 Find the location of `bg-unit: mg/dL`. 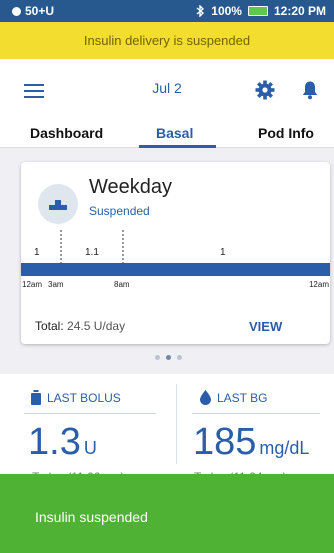

bg-unit: mg/dL is located at coordinates (284, 448).